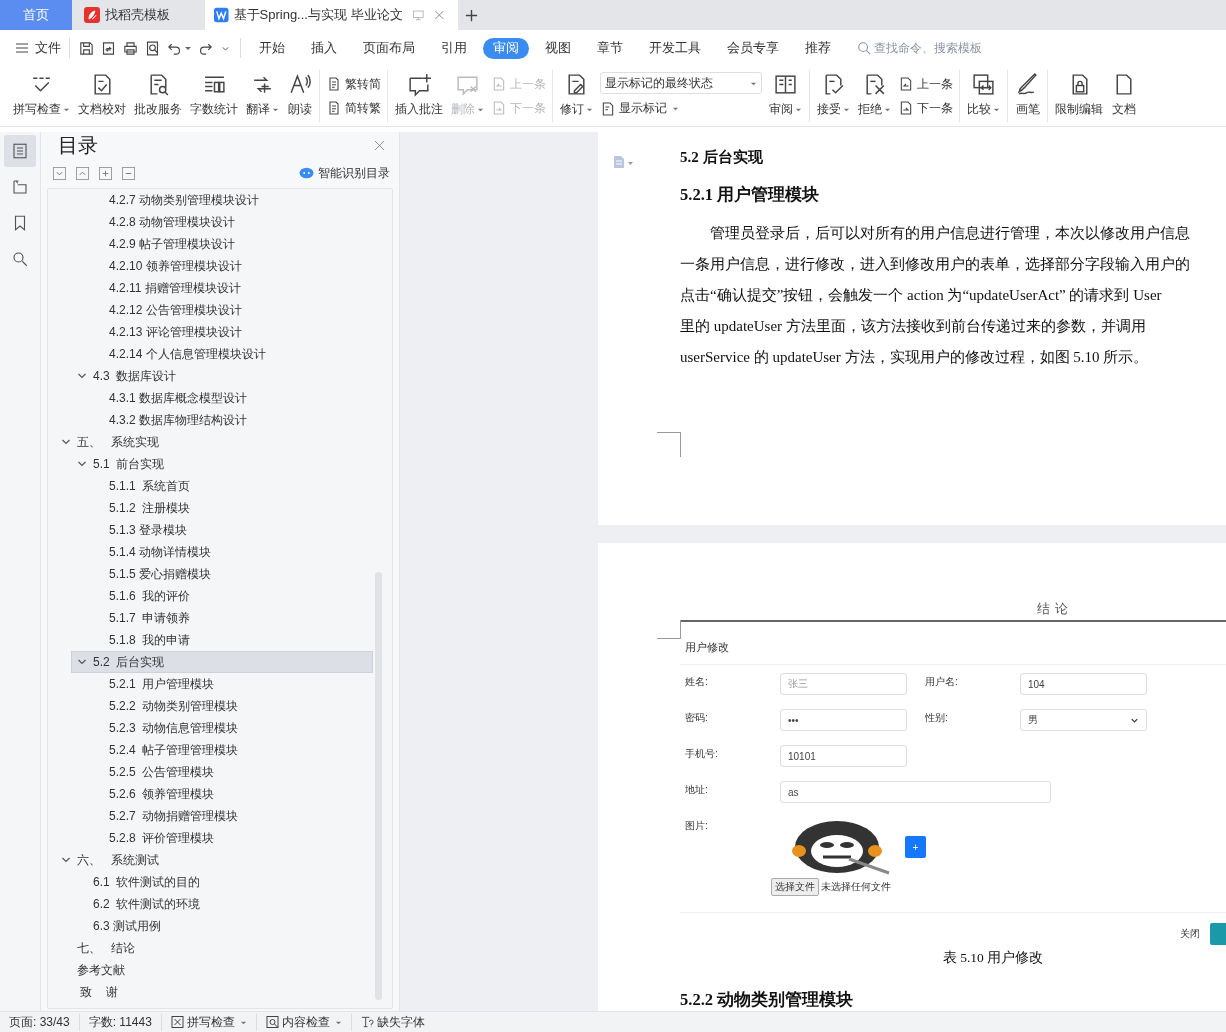 This screenshot has width=1226, height=1032. What do you see at coordinates (833, 96) in the screenshot?
I see `ribbon-button: 接受` at bounding box center [833, 96].